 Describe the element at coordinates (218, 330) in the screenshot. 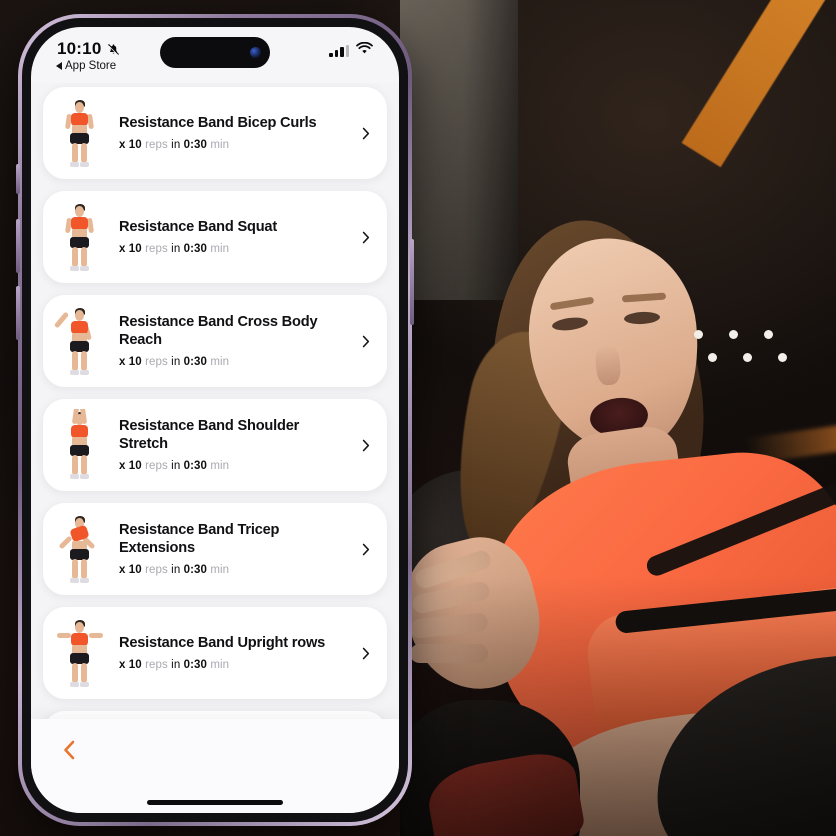

I see `exercise-title: Resistance Band Cross Body Reach` at that location.